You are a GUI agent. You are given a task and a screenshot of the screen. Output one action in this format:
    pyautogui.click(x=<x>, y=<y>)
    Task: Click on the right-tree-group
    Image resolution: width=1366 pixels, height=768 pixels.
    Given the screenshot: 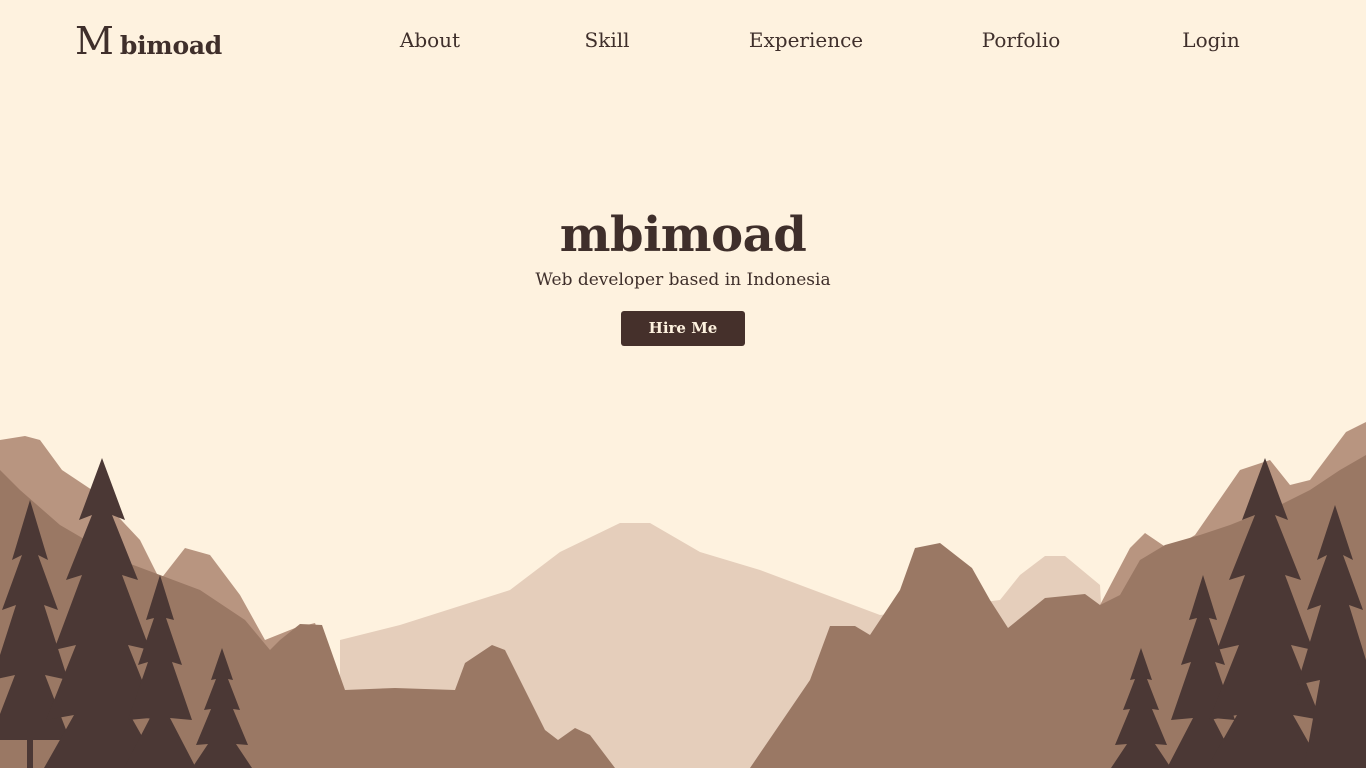 What is the action you would take?
    pyautogui.click(x=1238, y=613)
    